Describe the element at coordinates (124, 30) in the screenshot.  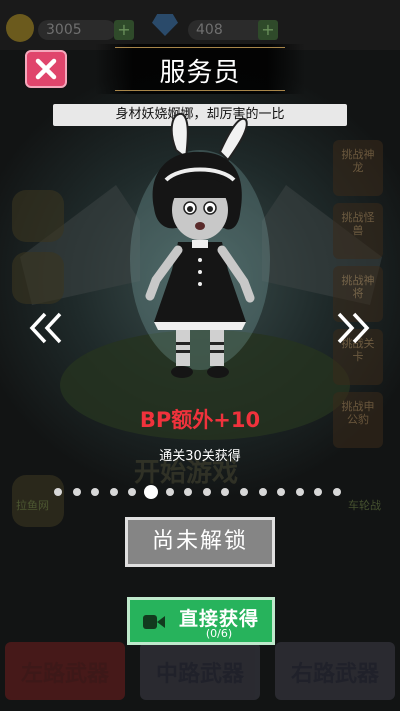
I see `add-coins-icon: +` at that location.